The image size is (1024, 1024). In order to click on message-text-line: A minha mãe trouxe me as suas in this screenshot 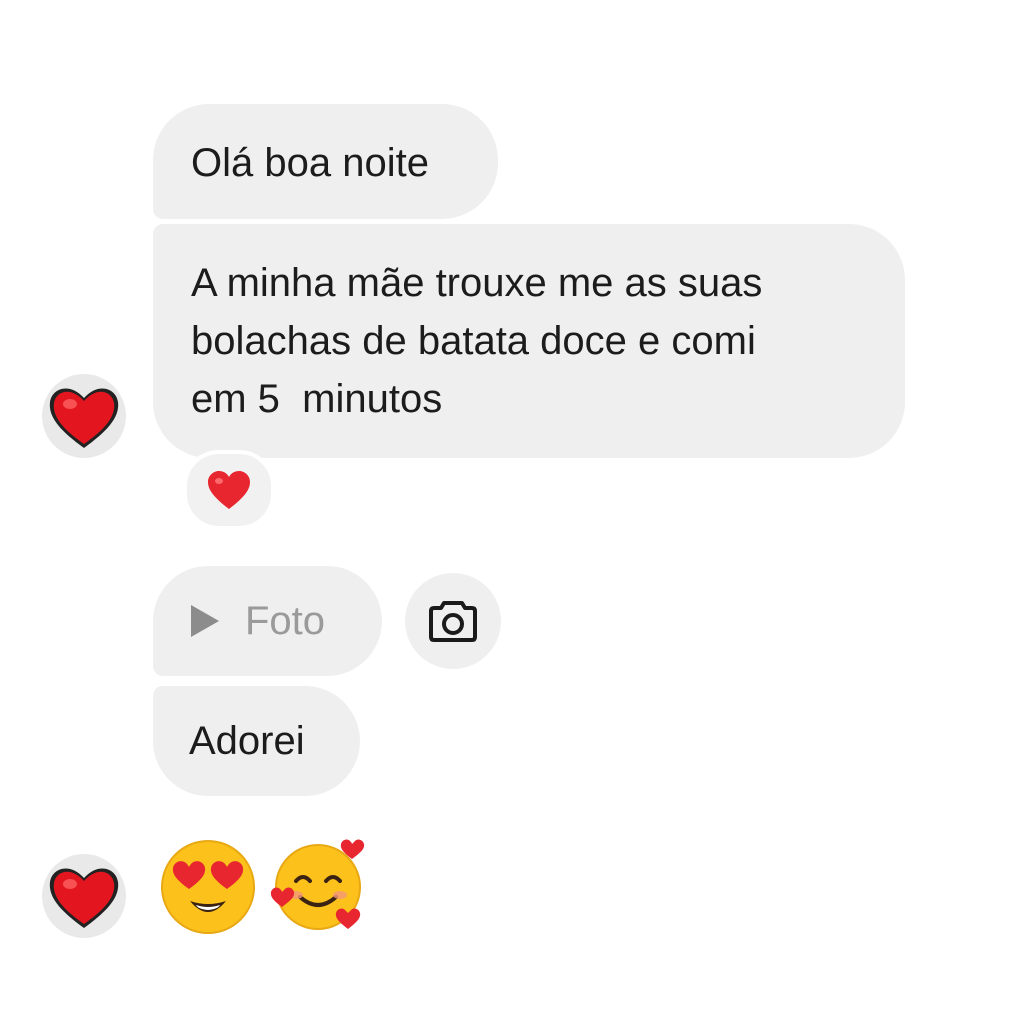, I will do `click(477, 283)`.